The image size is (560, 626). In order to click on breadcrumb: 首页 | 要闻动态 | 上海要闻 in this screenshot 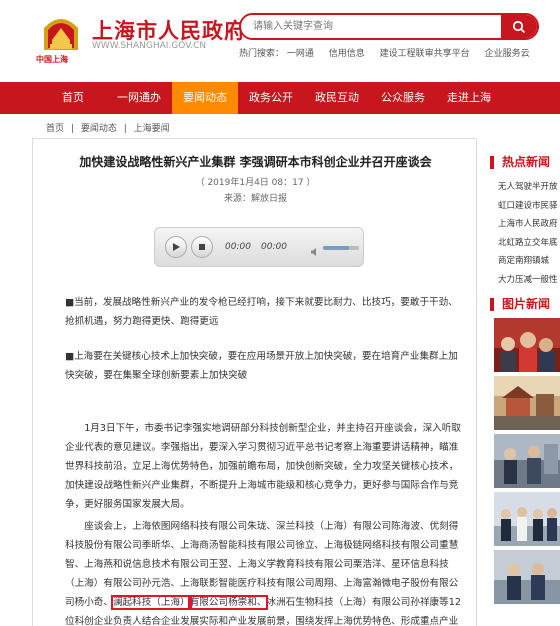, I will do `click(110, 127)`.